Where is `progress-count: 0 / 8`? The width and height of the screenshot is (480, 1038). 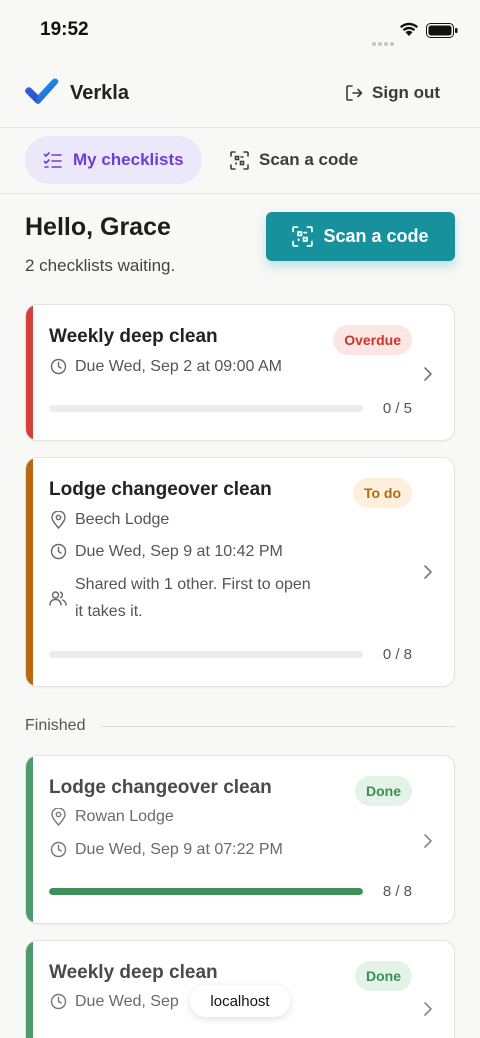 progress-count: 0 / 8 is located at coordinates (397, 654).